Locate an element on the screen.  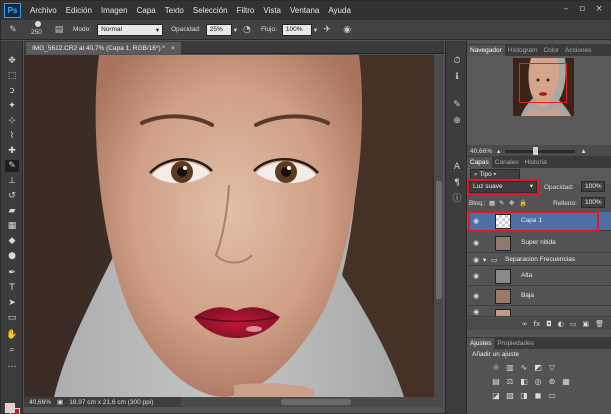
horizontal-scroll-thumb is located at coordinates (316, 402).